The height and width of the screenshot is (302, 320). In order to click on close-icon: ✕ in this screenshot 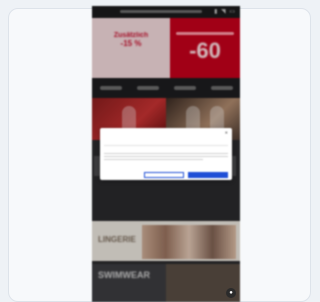, I will do `click(226, 132)`.